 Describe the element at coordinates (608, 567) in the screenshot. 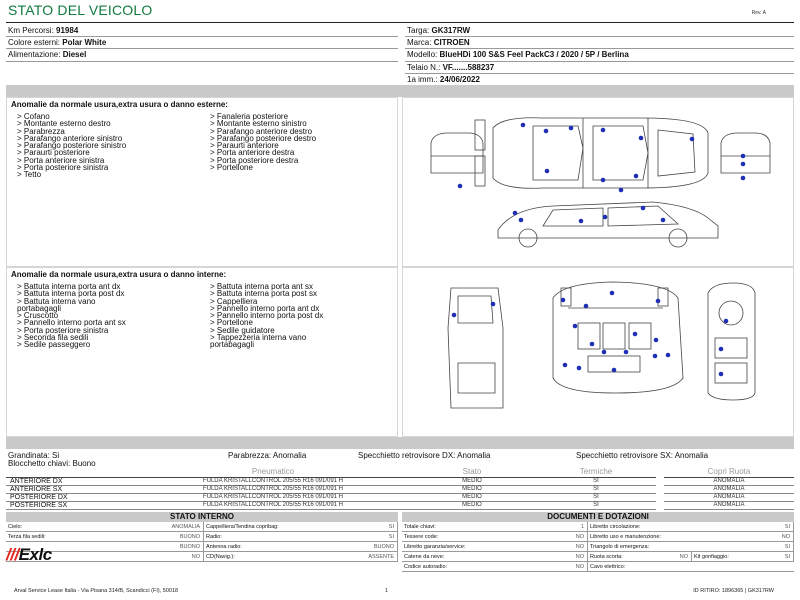

I see `documento-label: Cavo elettrico:` at that location.